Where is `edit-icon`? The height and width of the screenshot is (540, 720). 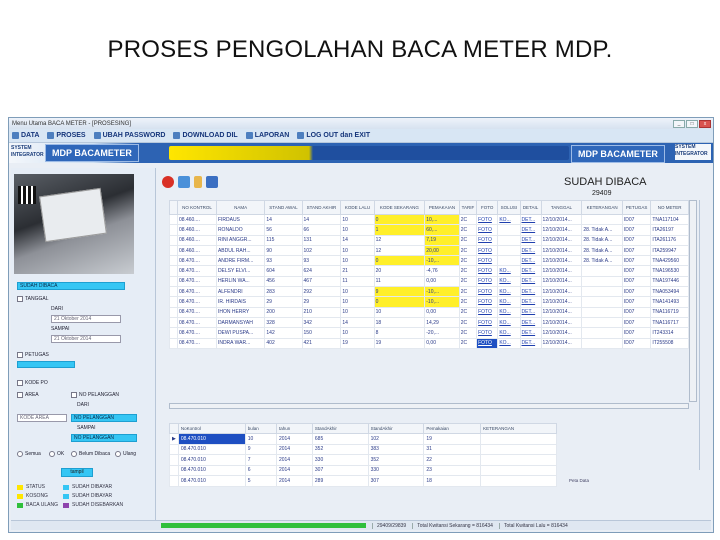
edit-icon is located at coordinates (212, 182).